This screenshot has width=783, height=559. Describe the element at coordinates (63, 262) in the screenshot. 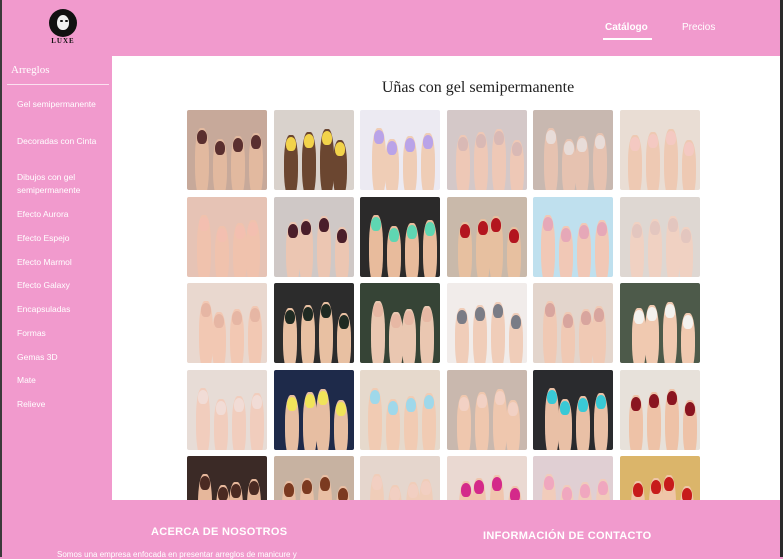

I see `sidebar-item-efecto-marmol: Efecto Marmol` at that location.